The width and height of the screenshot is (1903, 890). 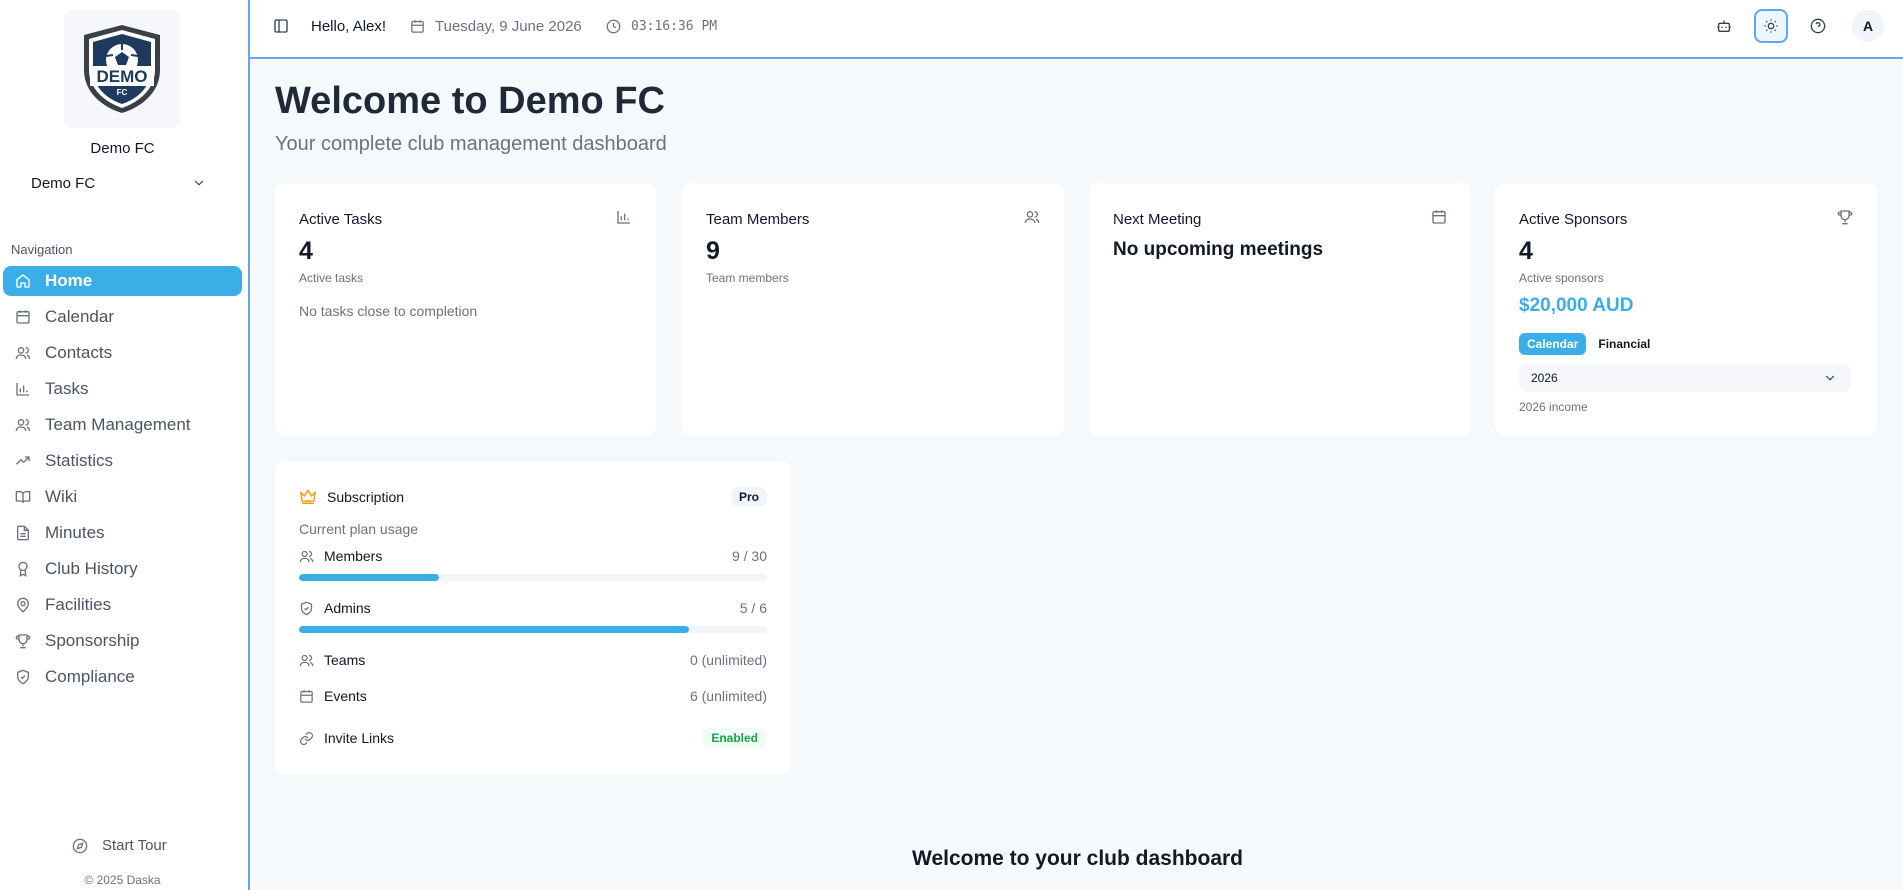 What do you see at coordinates (122, 76) in the screenshot?
I see `svg-text: DEMO` at bounding box center [122, 76].